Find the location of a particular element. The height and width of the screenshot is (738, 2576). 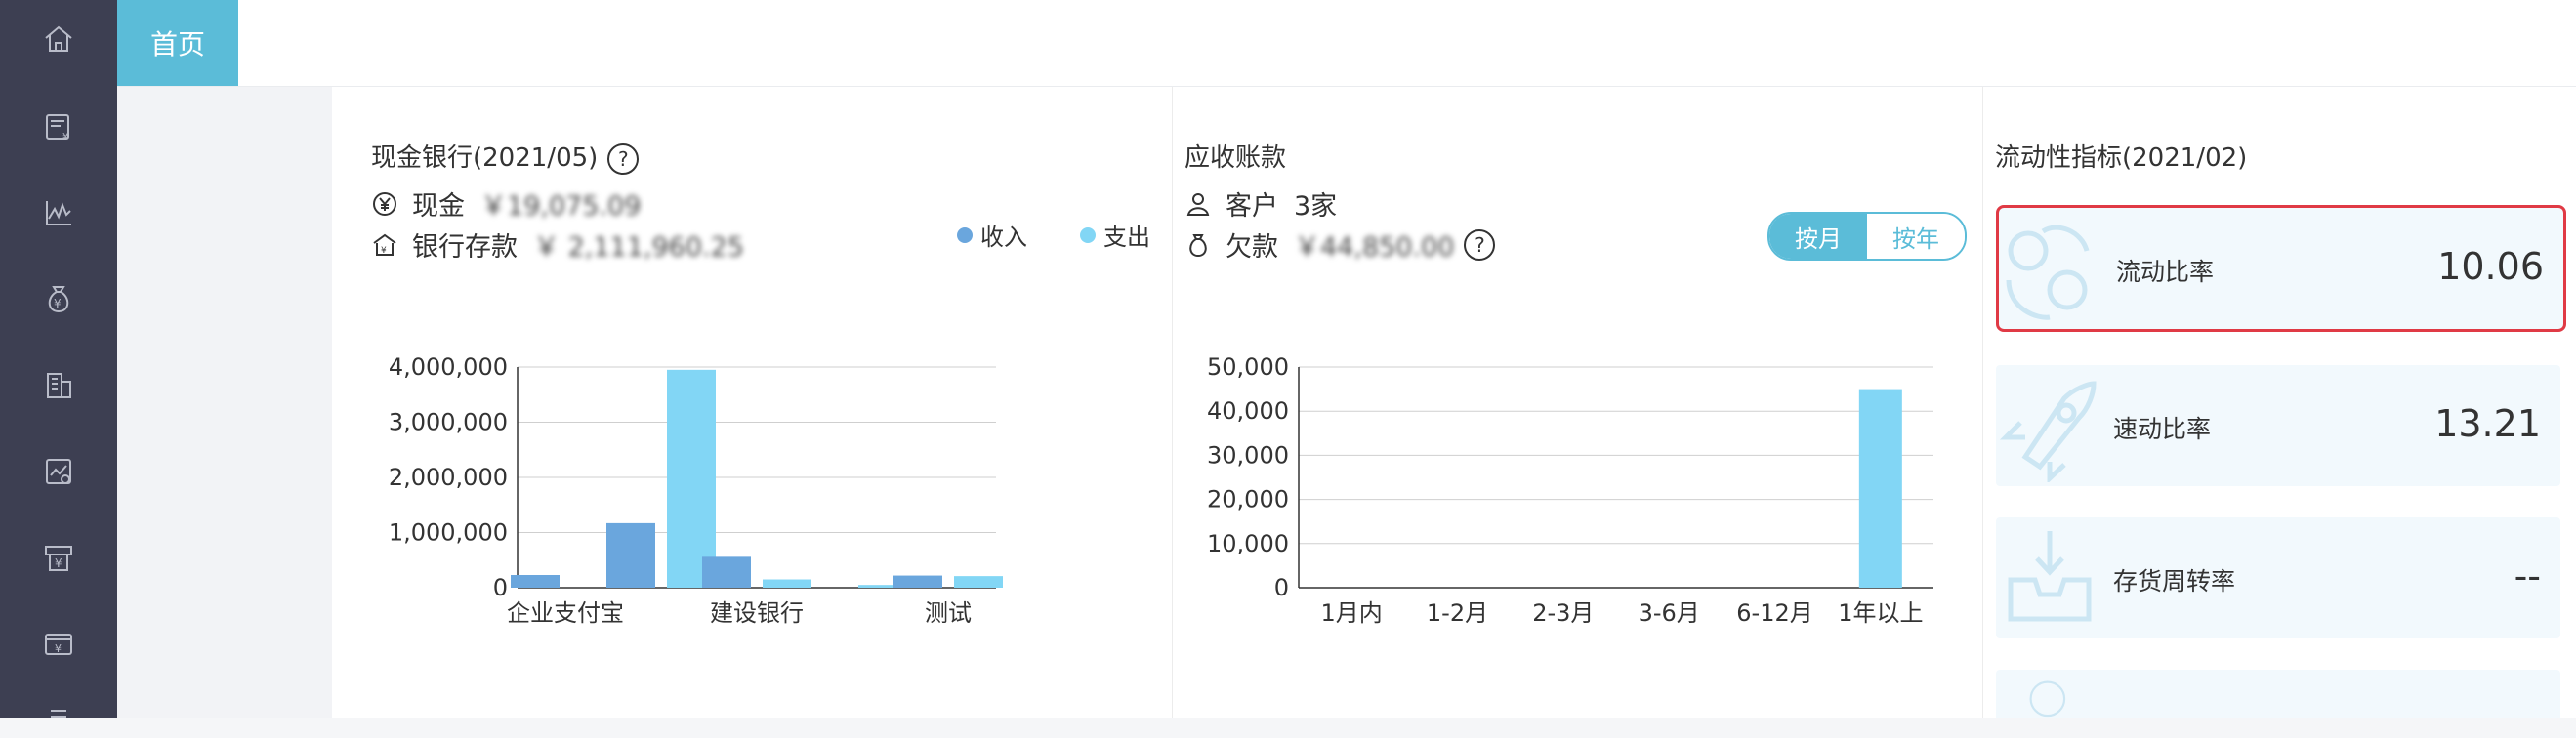

current-ratio-label: 流动比率 is located at coordinates (2165, 272).